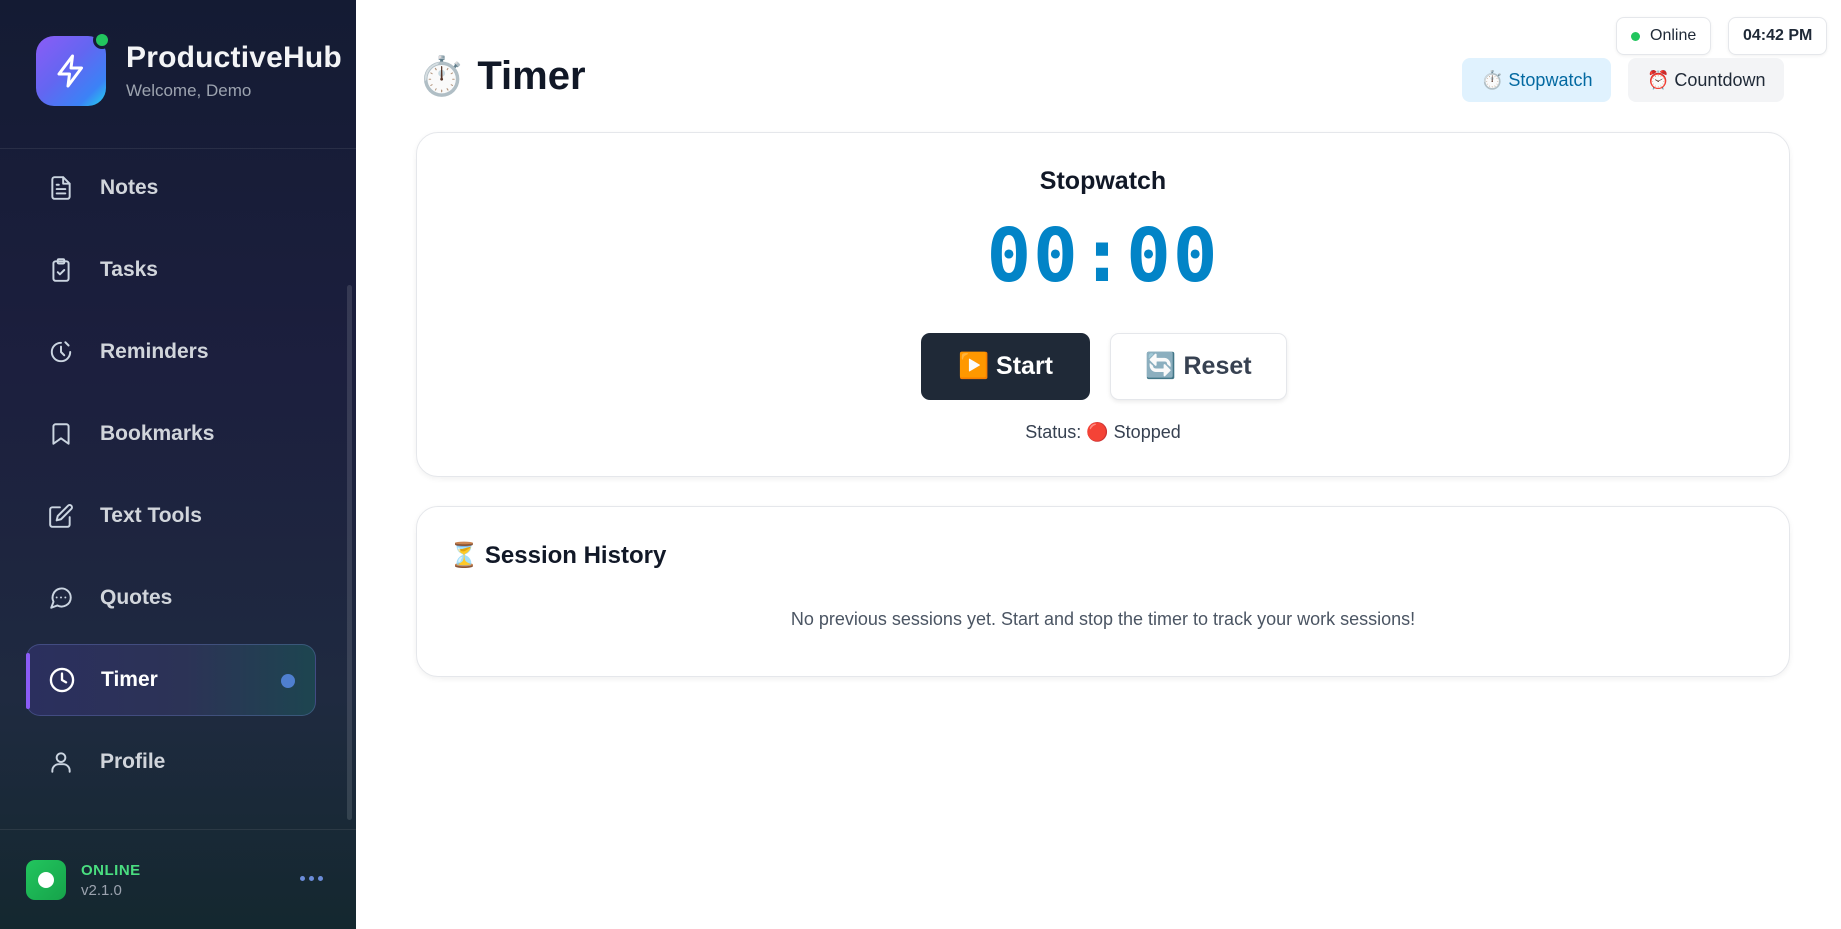  I want to click on sidebar-item-timer: Timer, so click(171, 680).